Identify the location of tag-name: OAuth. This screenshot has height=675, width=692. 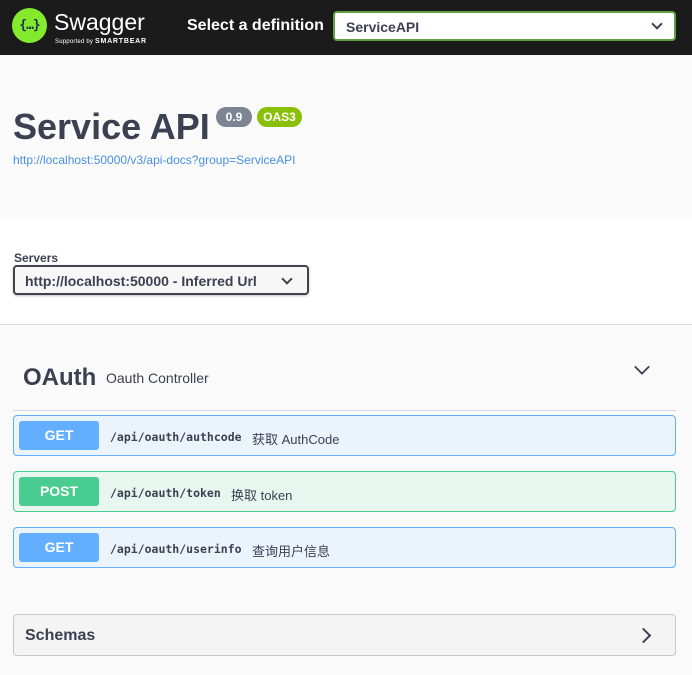
(60, 377).